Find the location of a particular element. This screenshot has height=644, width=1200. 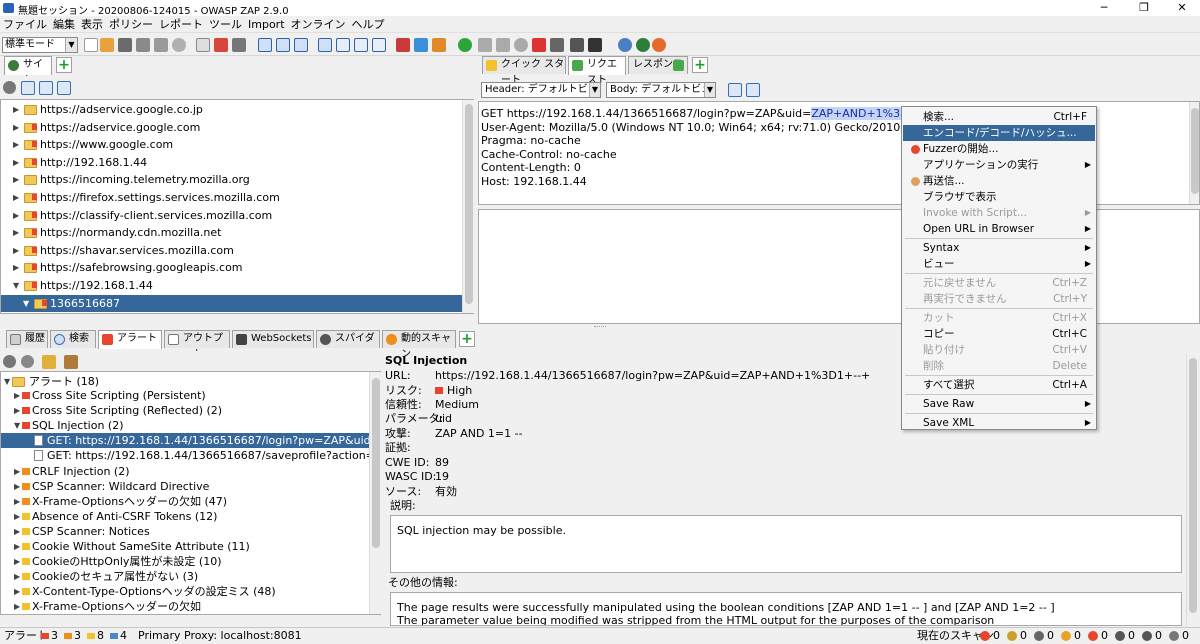

menu-tools: ツール is located at coordinates (225, 24).